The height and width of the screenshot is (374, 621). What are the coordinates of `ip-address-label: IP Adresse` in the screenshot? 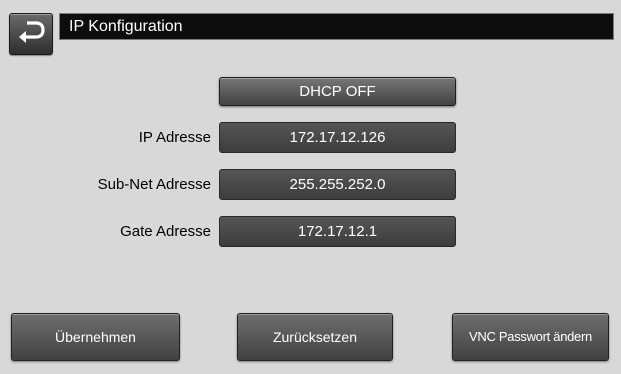 It's located at (174, 137).